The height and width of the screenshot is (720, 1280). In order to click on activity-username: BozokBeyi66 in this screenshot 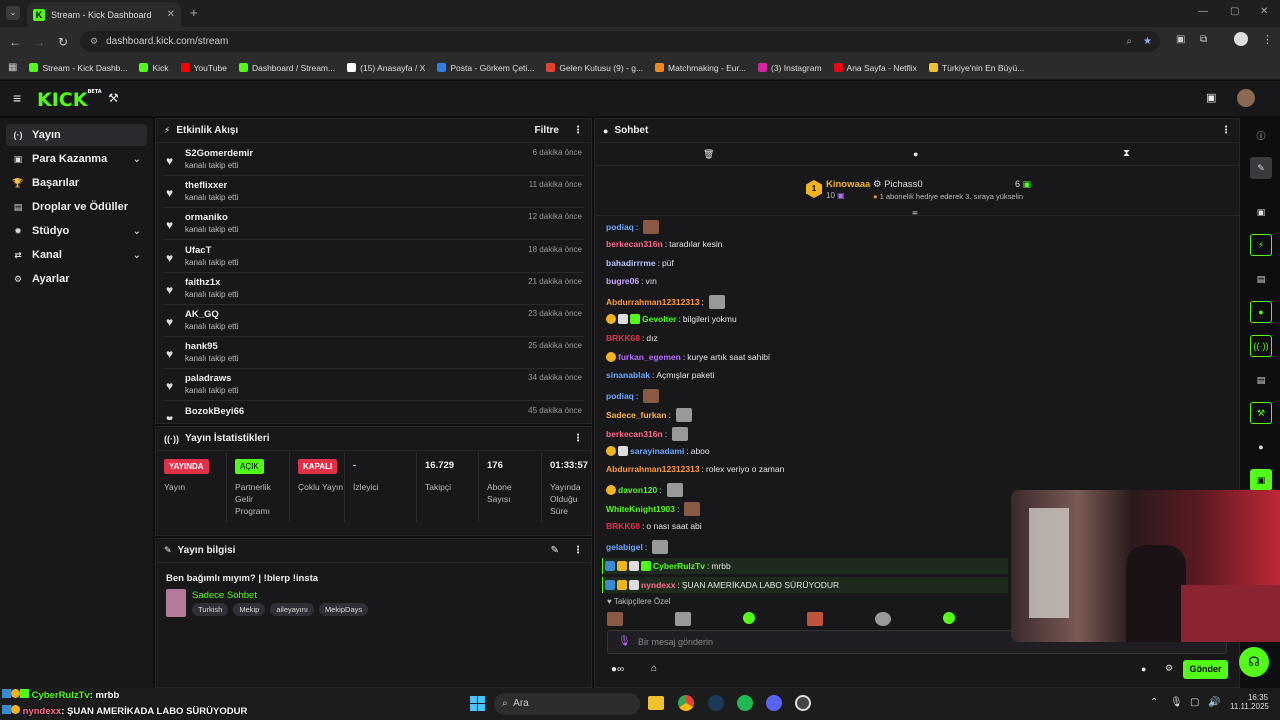, I will do `click(214, 411)`.